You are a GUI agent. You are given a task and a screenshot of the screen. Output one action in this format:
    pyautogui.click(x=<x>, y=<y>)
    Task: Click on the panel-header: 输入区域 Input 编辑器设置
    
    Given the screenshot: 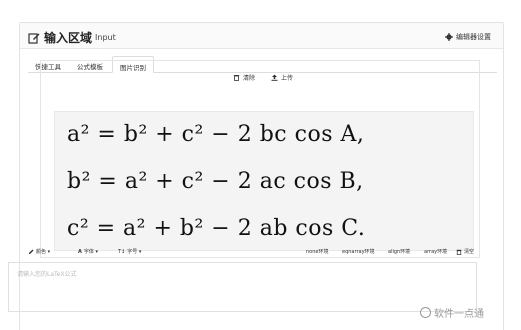 What is the action you would take?
    pyautogui.click(x=261, y=36)
    